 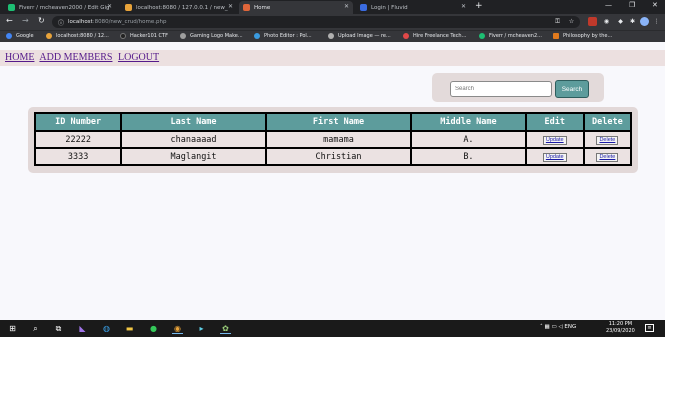 I want to click on url-path: :8080/new_crud/home.php, so click(x=129, y=22).